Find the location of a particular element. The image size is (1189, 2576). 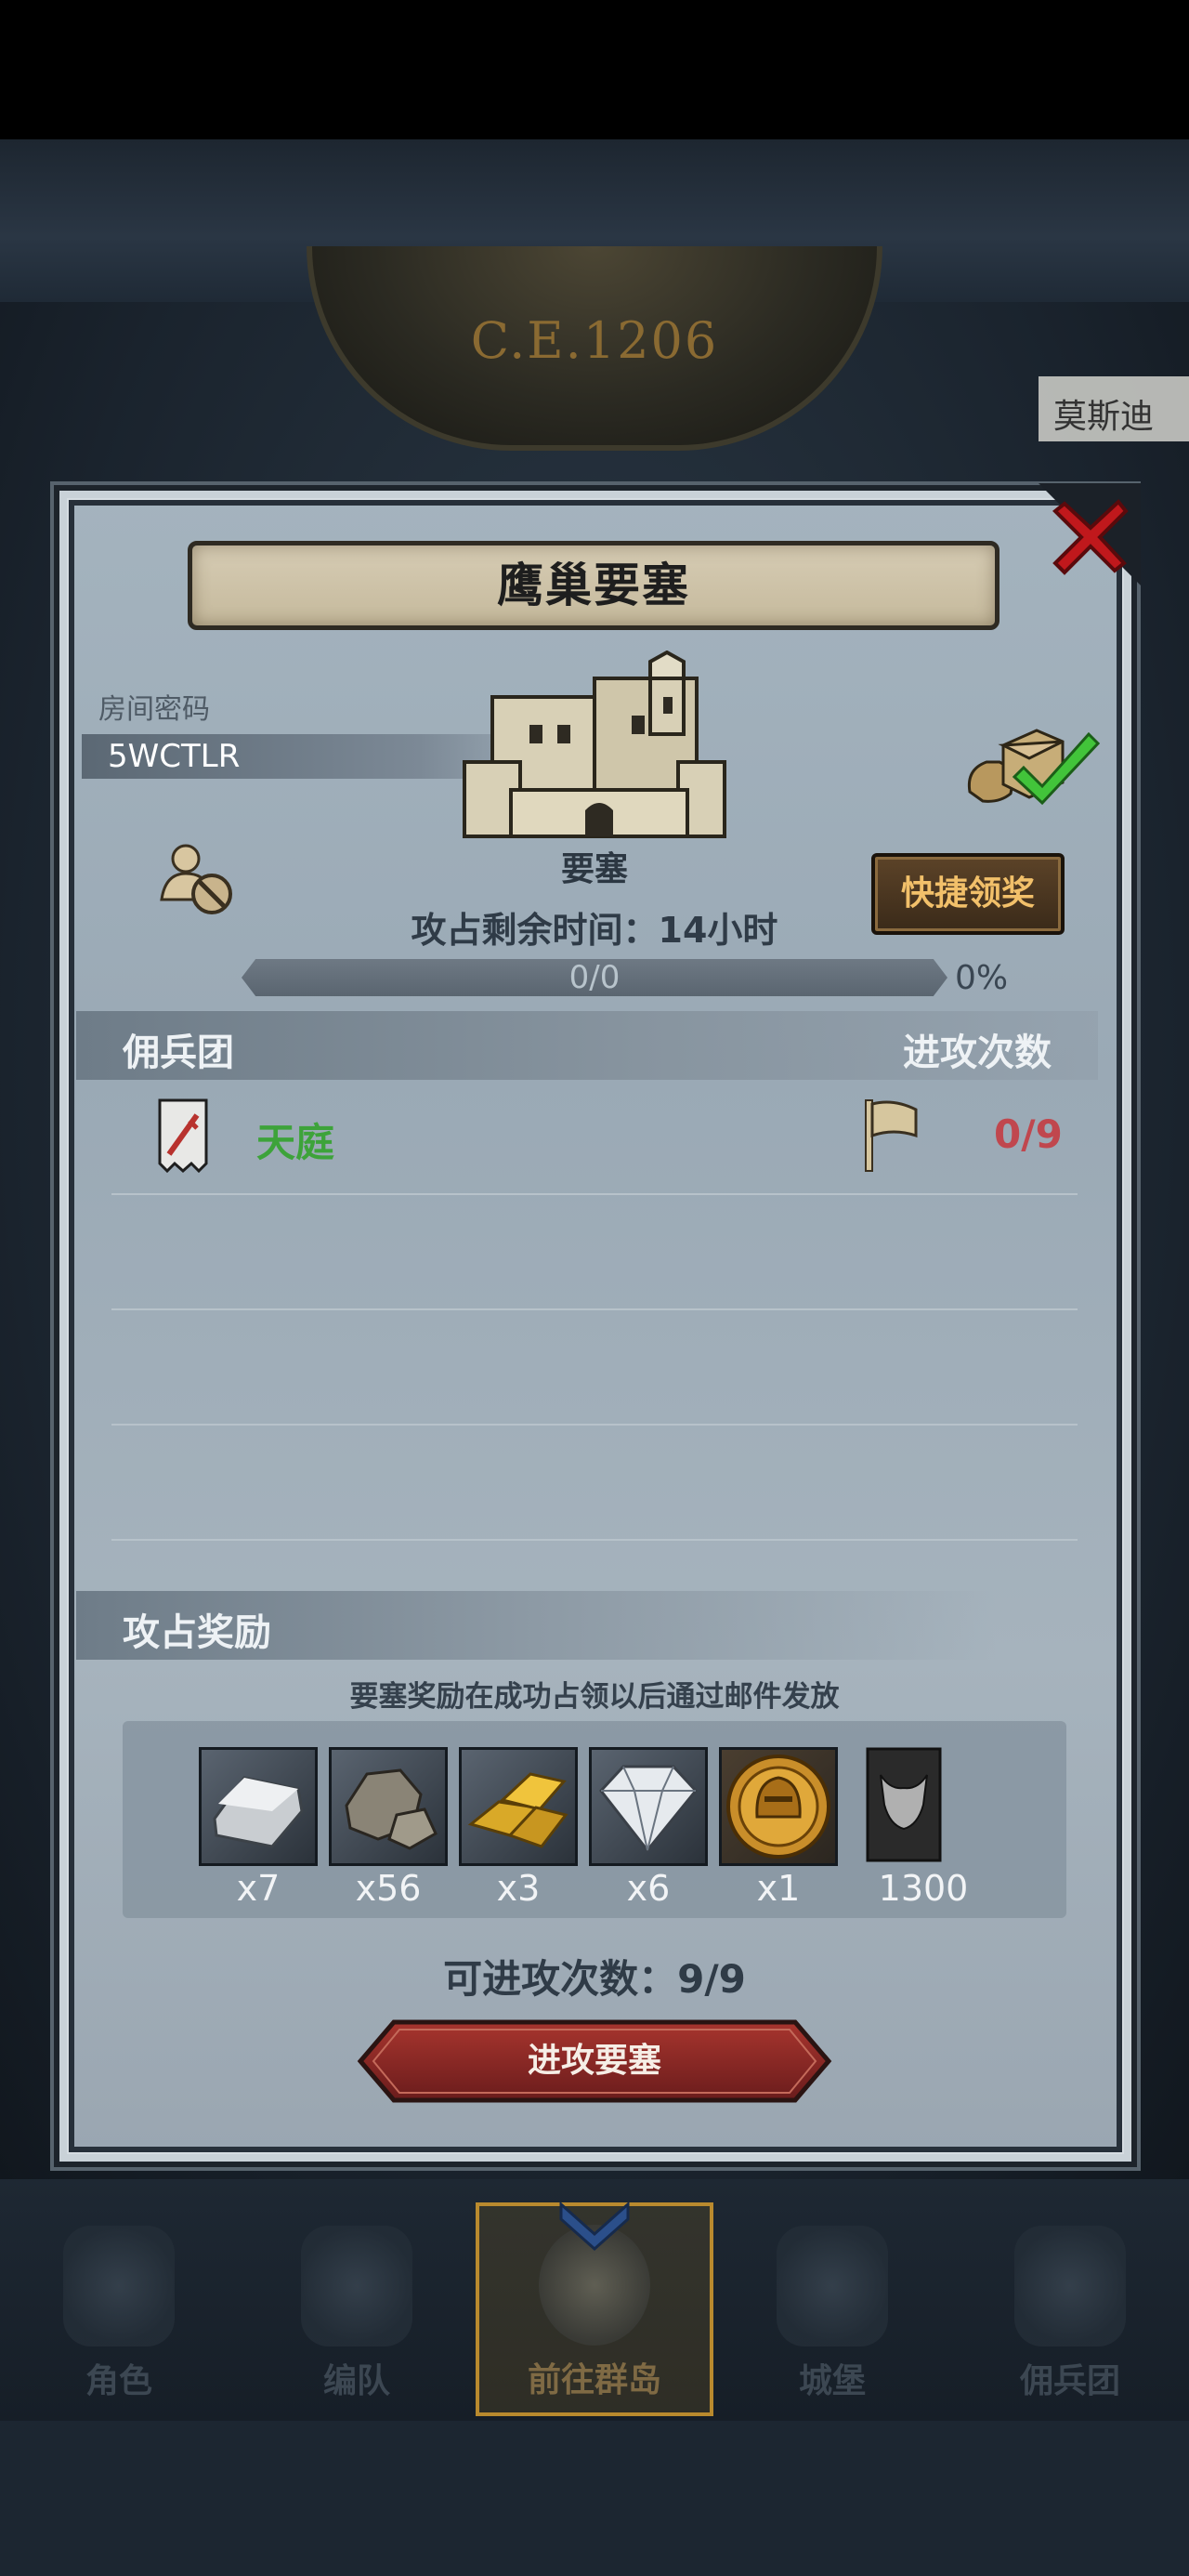

bull-banner-icon is located at coordinates (904, 1804).